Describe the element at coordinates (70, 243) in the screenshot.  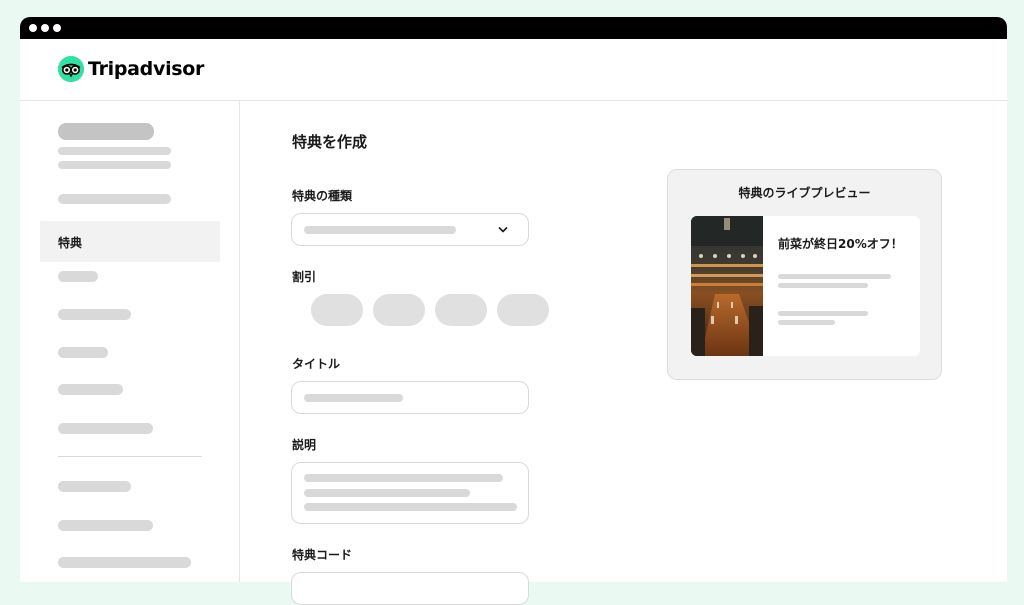
I see `sidebar-item-label: 特典` at that location.